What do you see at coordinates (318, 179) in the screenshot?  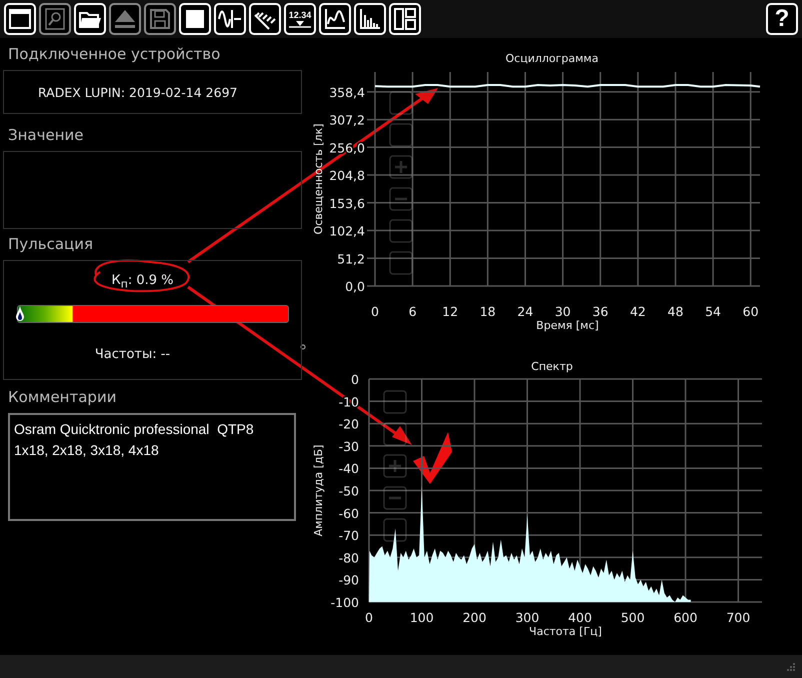 I see `axis-title: Освещенность [лк]` at bounding box center [318, 179].